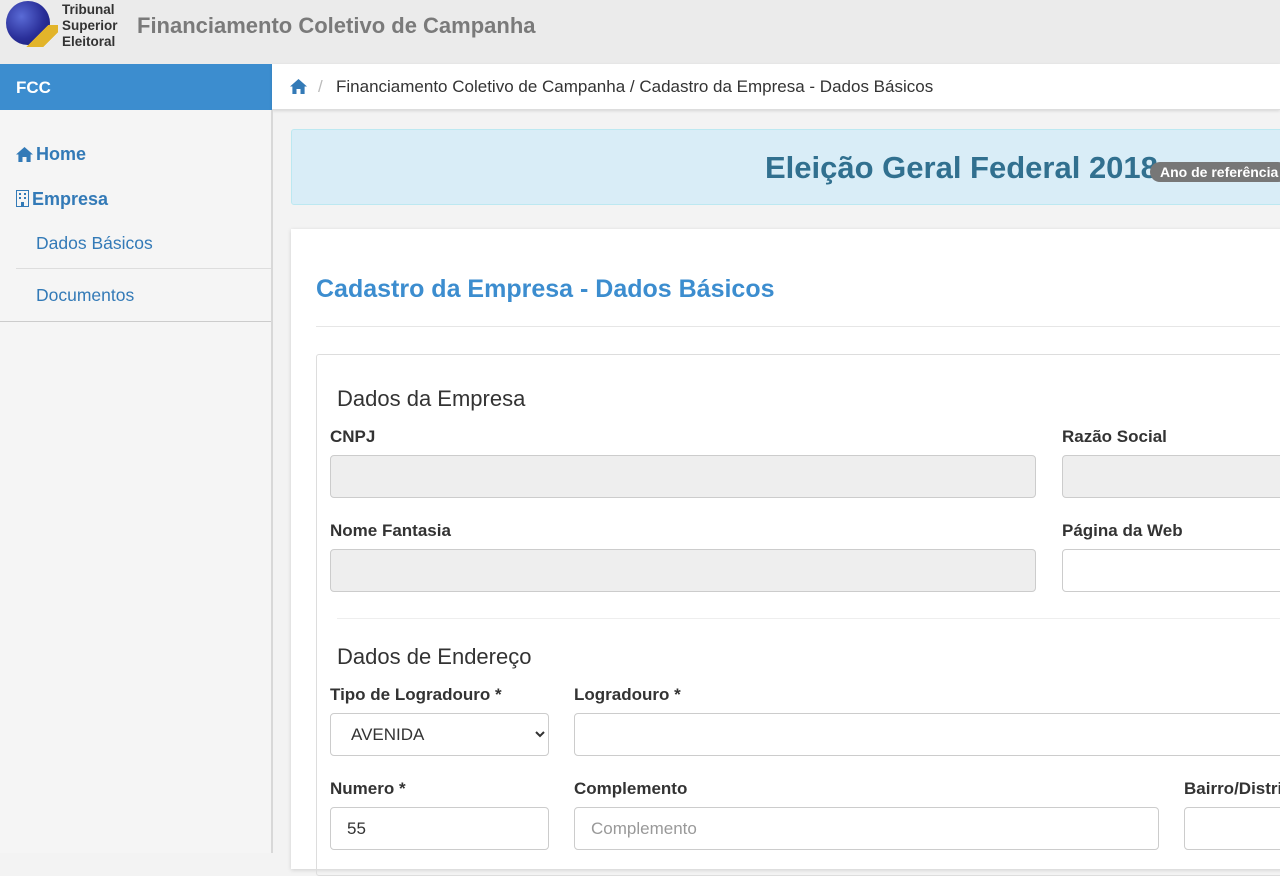 The width and height of the screenshot is (1280, 876). I want to click on pagina-web-field, so click(1171, 570).